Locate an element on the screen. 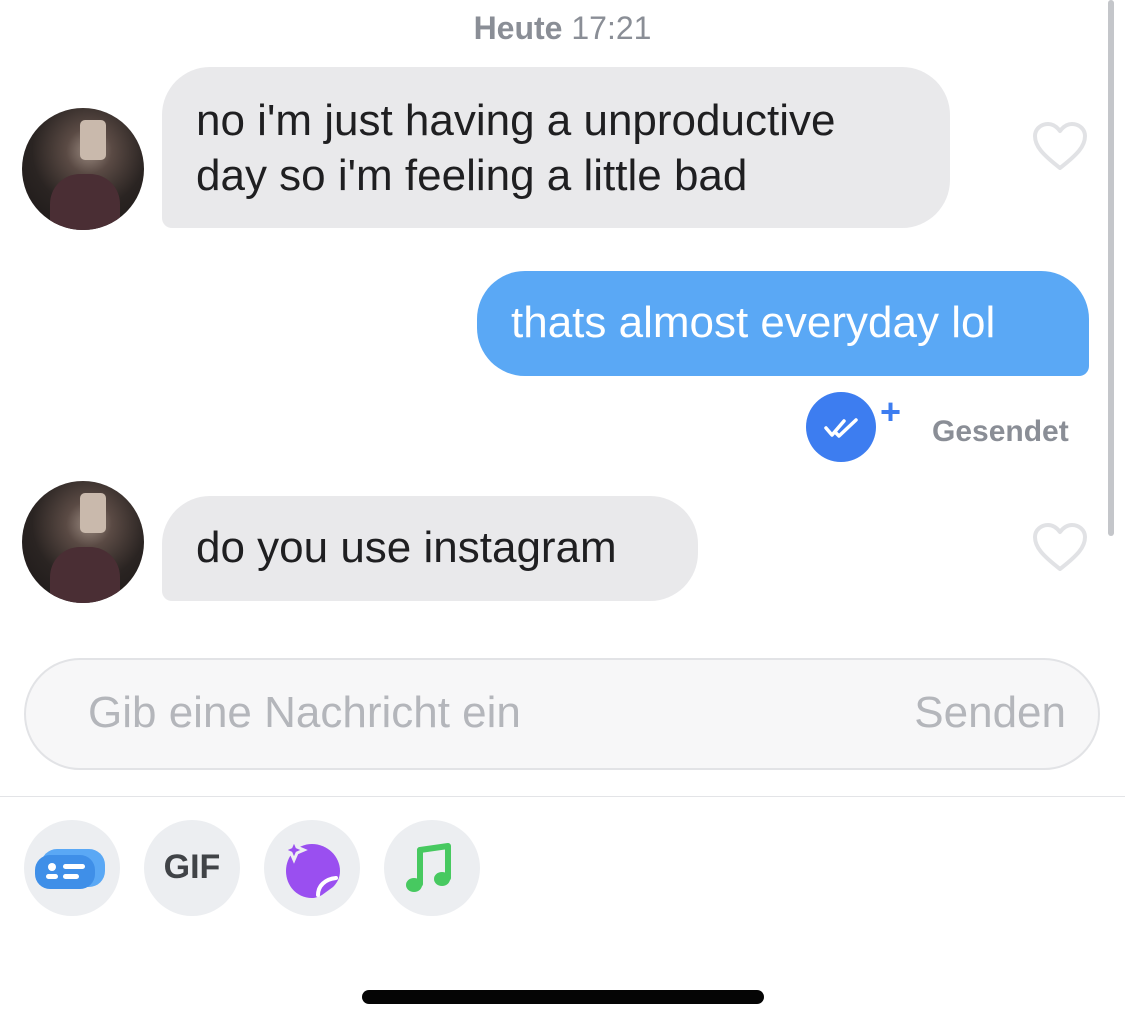 This screenshot has height=1029, width=1125. contact-card-button is located at coordinates (72, 868).